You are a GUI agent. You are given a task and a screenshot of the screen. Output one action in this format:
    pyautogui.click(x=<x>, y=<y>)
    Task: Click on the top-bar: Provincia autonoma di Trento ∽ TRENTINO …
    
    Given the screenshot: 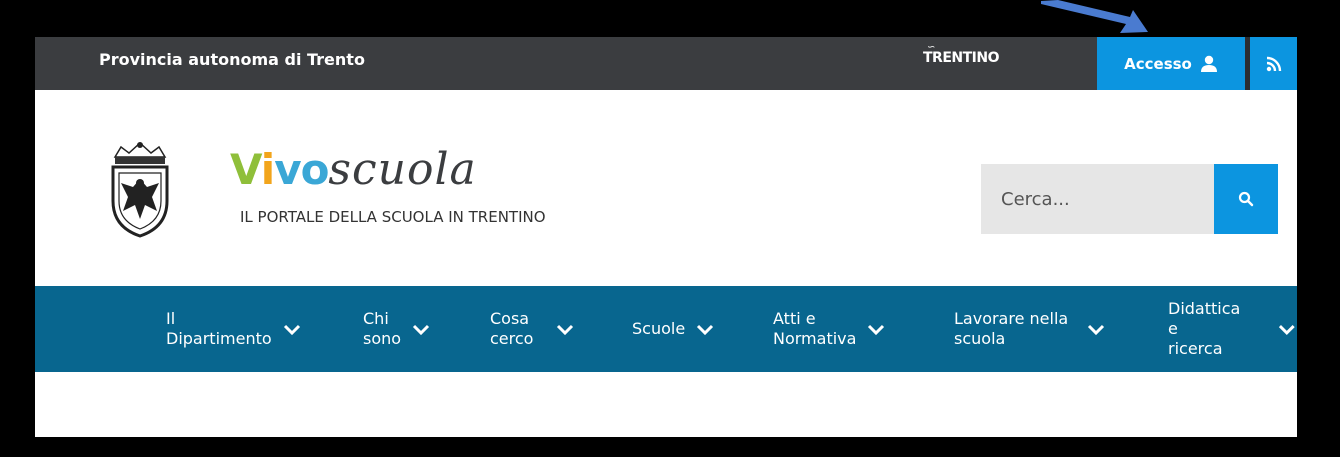 What is the action you would take?
    pyautogui.click(x=666, y=63)
    